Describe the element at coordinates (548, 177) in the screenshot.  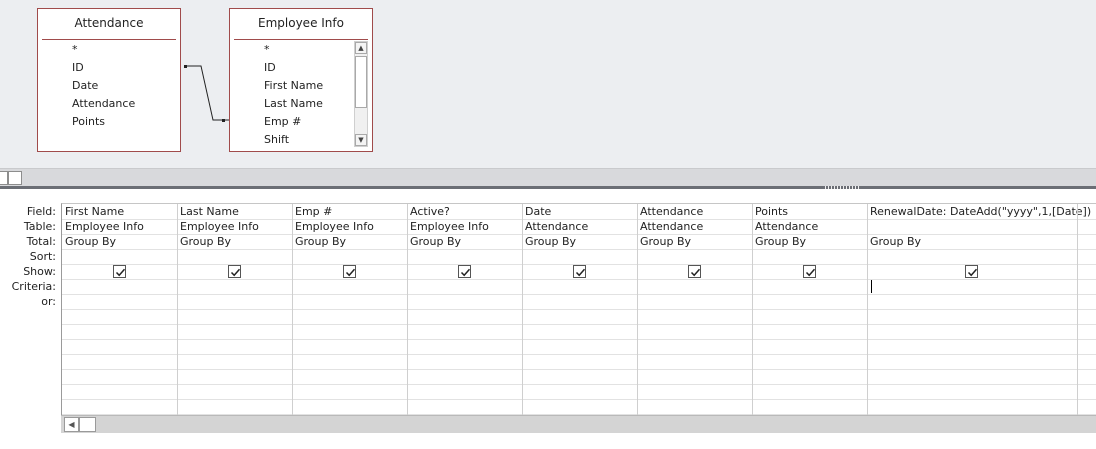
I see `pane-splitter` at that location.